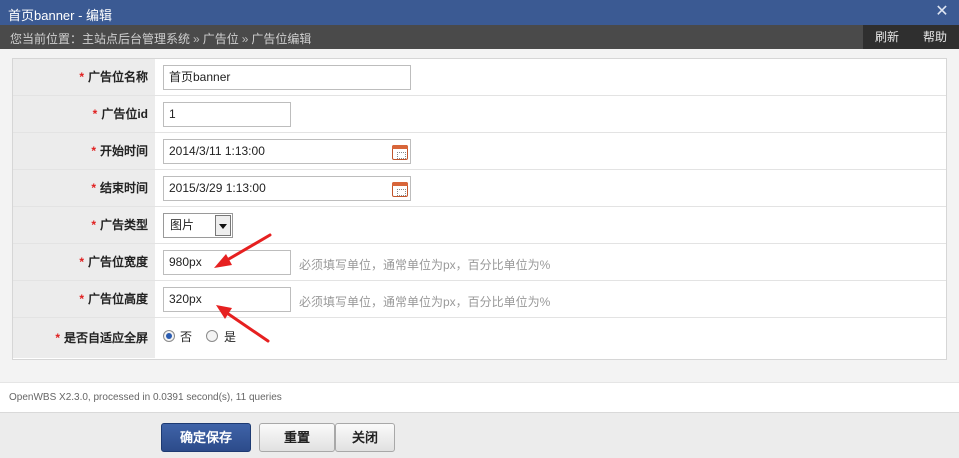 The image size is (959, 458). I want to click on end-time-input: 2015/3/29 1:13:00, so click(287, 188).